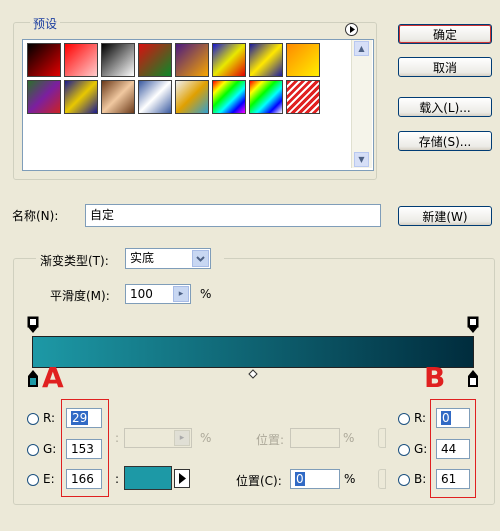 This screenshot has height=531, width=500. Describe the element at coordinates (404, 419) in the screenshot. I see `r-radio-right` at that location.